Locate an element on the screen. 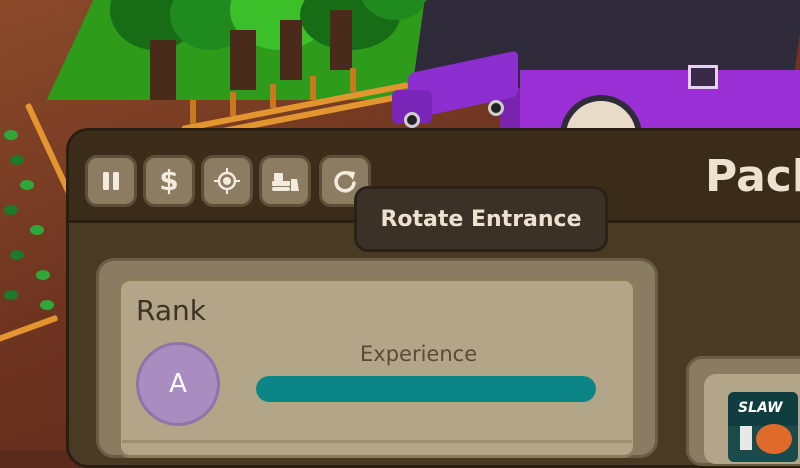  bulldozer-button is located at coordinates (285, 181).